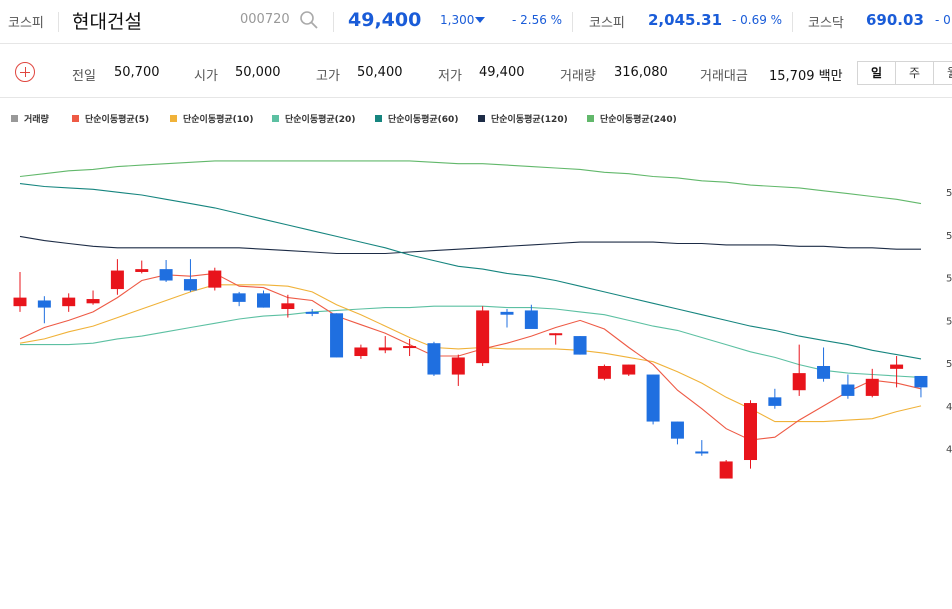  What do you see at coordinates (457, 20) in the screenshot?
I see `price-change: 1,300` at bounding box center [457, 20].